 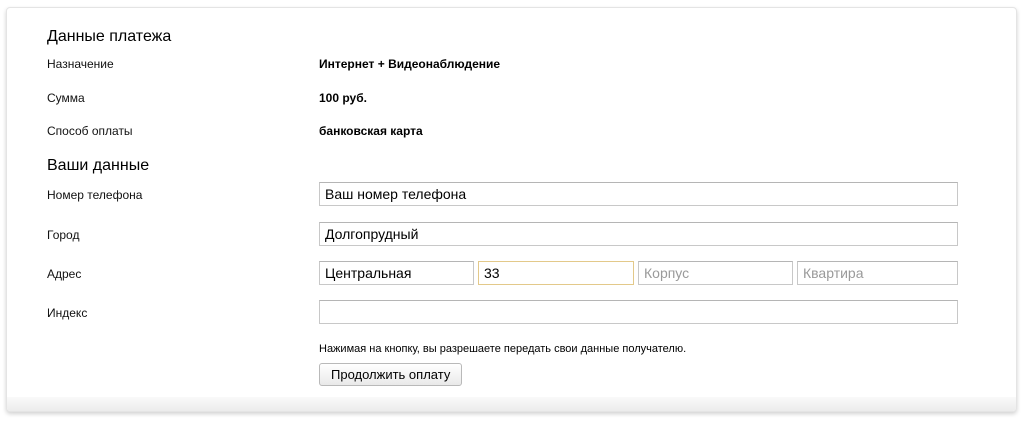 I want to click on house-input, so click(x=556, y=273).